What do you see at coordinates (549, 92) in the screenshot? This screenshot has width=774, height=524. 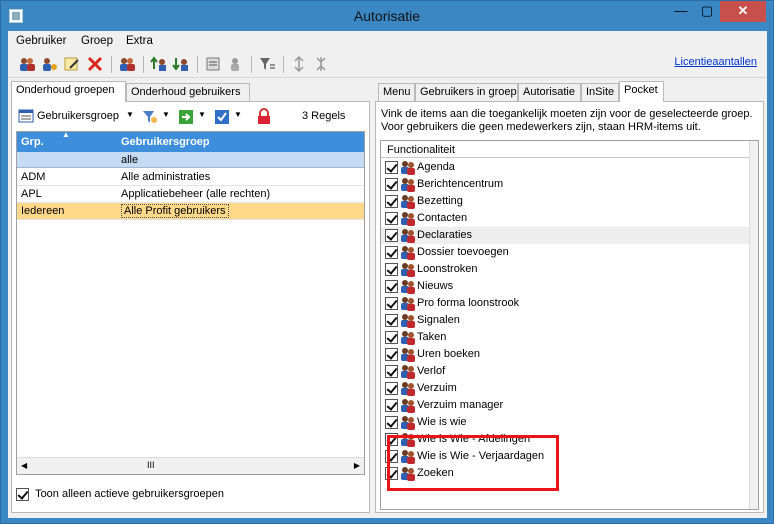 I see `tab-autorisatie: Autorisatie` at bounding box center [549, 92].